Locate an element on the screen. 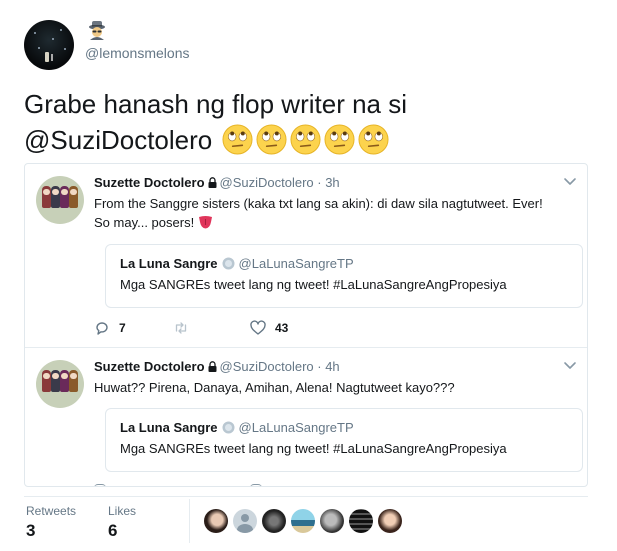  likes-count: 6 is located at coordinates (113, 530).